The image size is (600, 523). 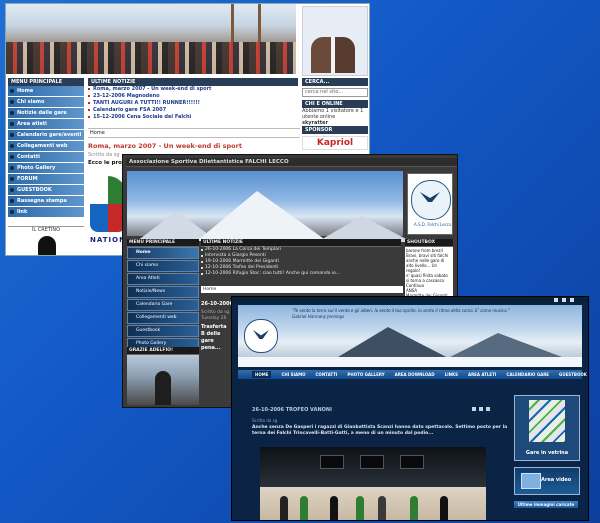 What do you see at coordinates (163, 279) in the screenshot?
I see `menu-item: Area Atleti` at bounding box center [163, 279].